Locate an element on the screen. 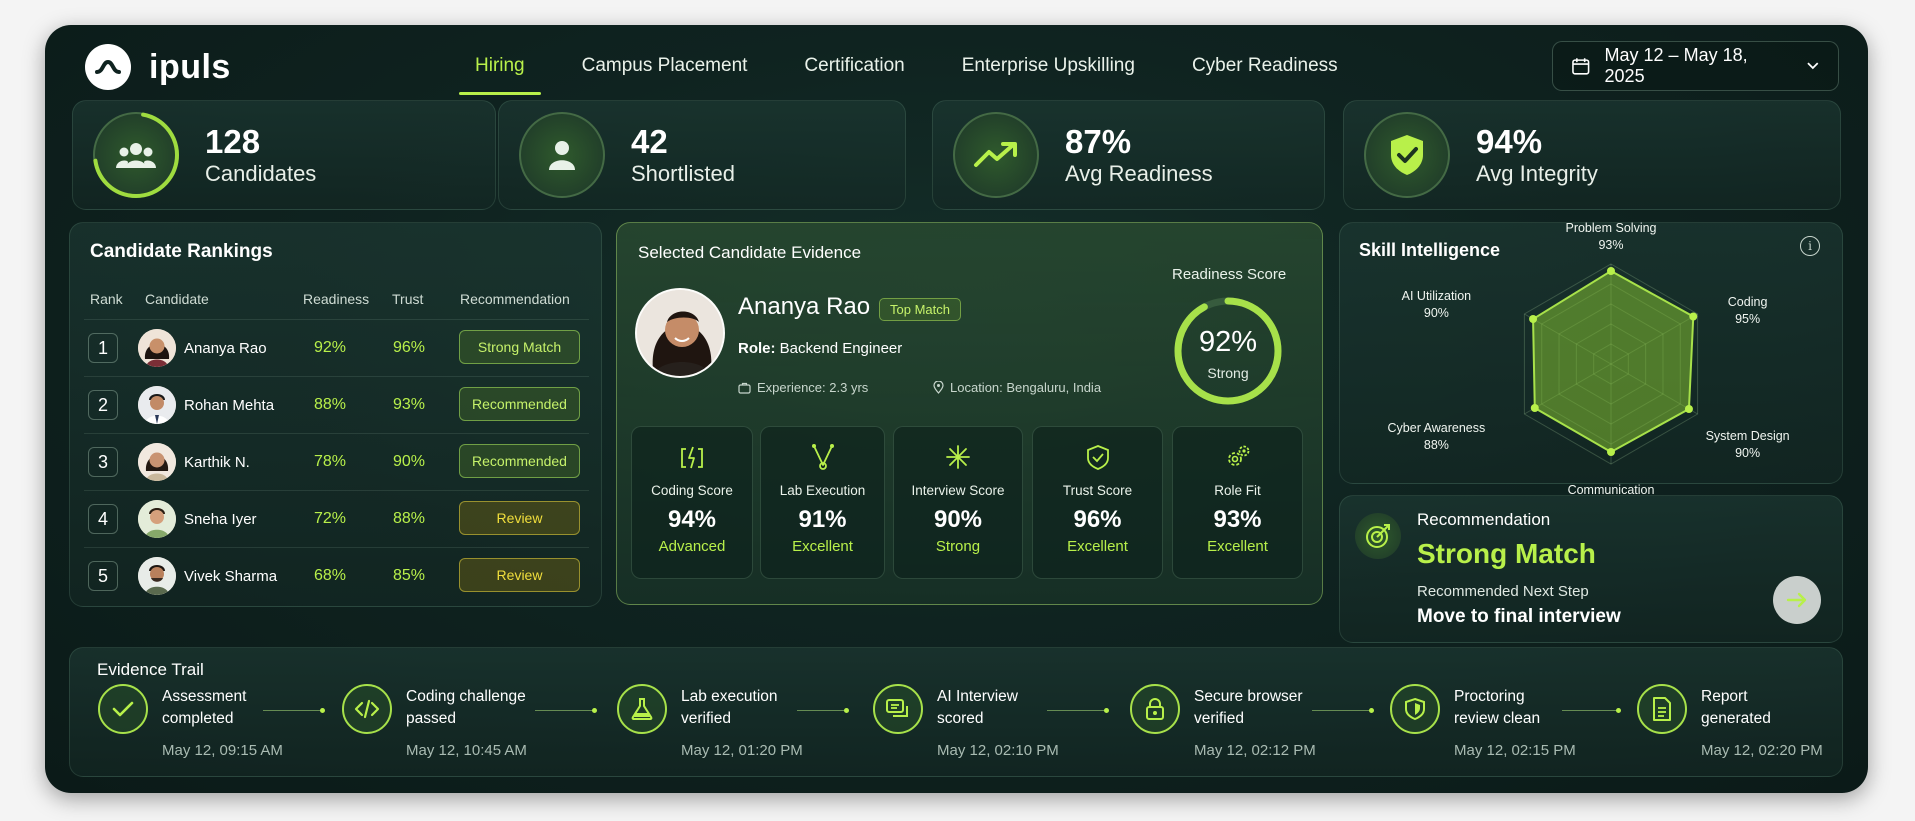 The width and height of the screenshot is (1915, 821). trail-step-subtitle: review clean is located at coordinates (1497, 718).